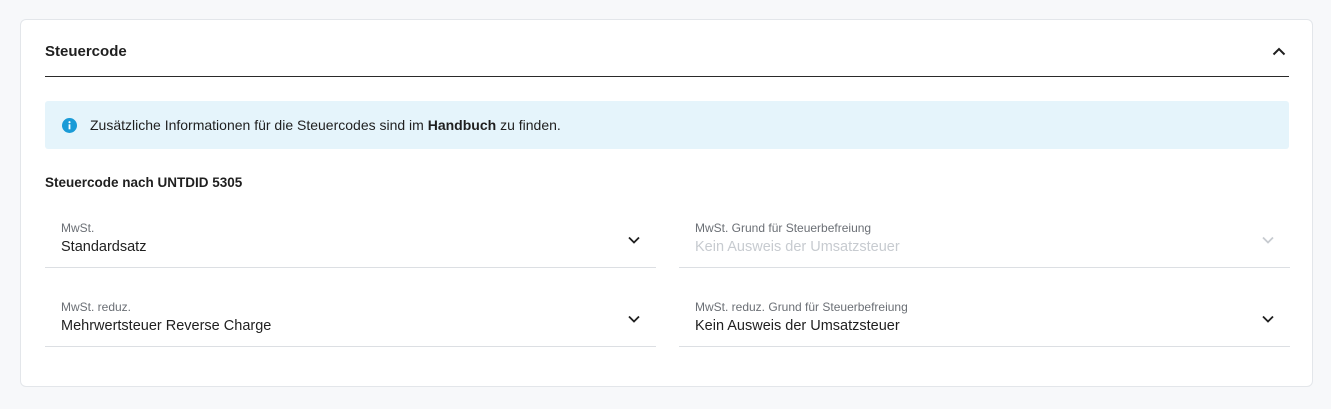  What do you see at coordinates (462, 125) in the screenshot?
I see `handbuch-link: Handbuch` at bounding box center [462, 125].